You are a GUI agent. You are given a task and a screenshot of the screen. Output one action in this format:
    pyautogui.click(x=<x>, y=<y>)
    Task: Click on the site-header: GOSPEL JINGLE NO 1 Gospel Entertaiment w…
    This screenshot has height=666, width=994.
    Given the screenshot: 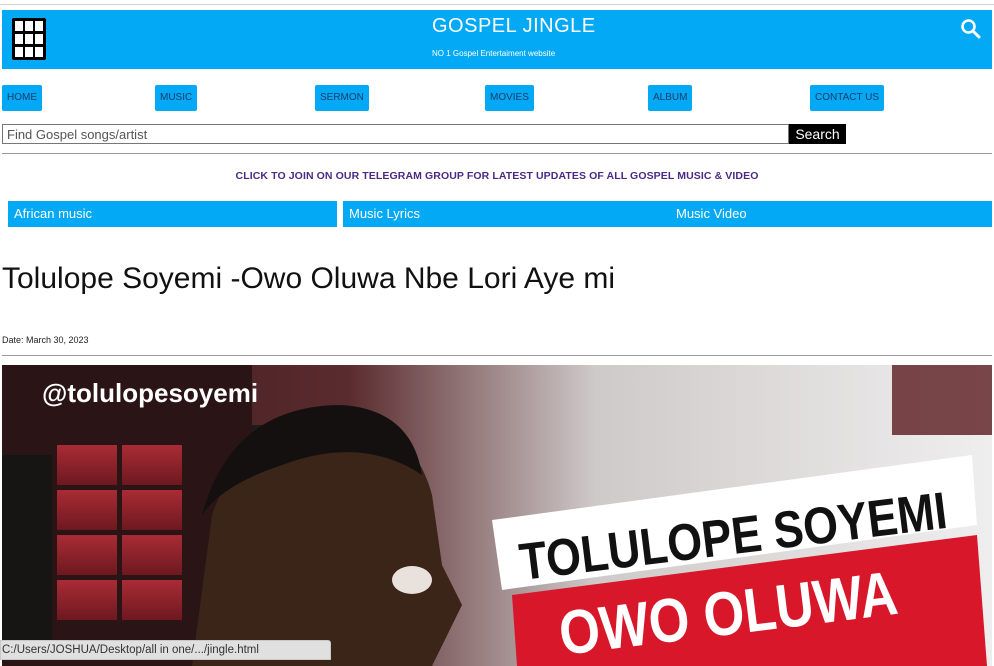 What is the action you would take?
    pyautogui.click(x=497, y=39)
    